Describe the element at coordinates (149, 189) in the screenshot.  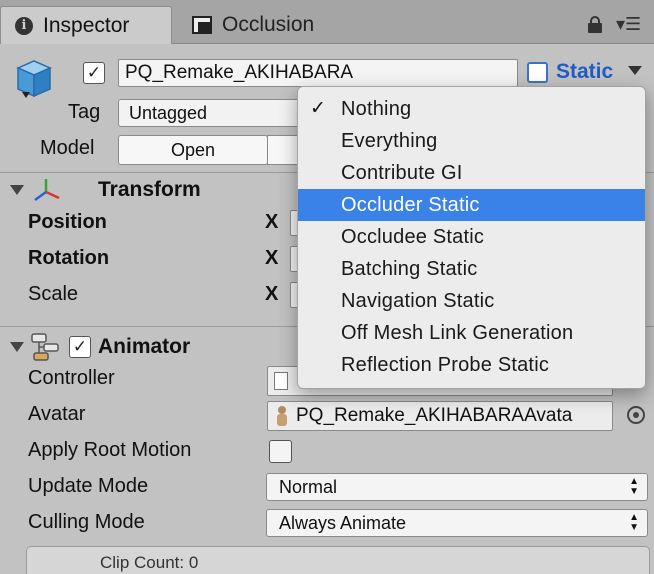
I see `transform-title: Transform` at that location.